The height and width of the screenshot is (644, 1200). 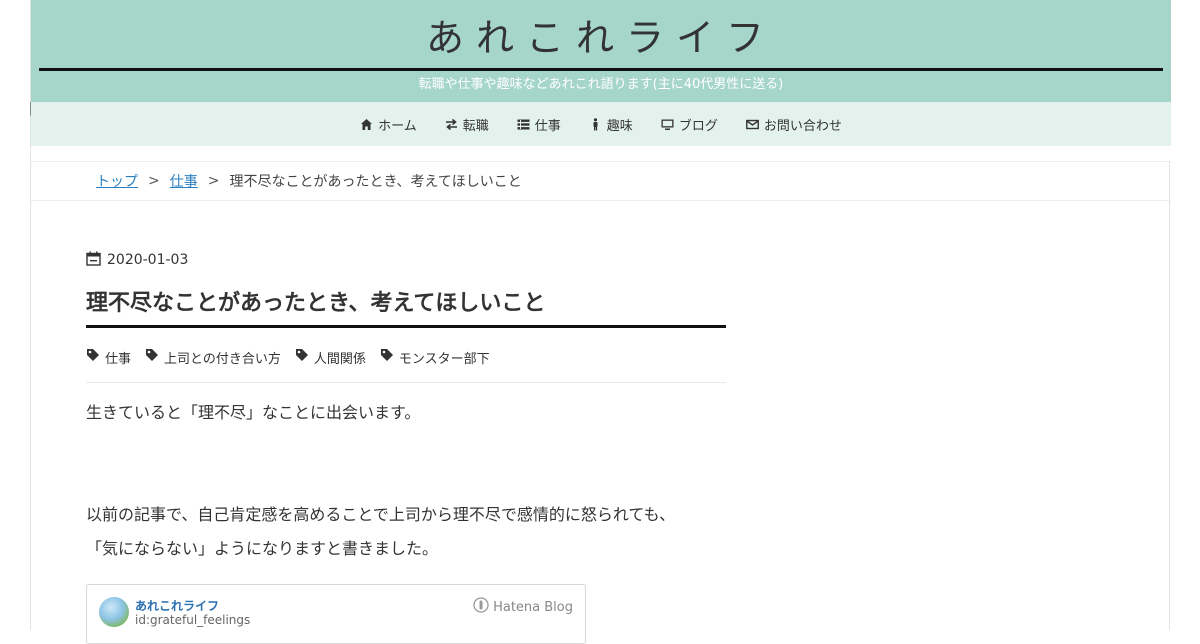 What do you see at coordinates (802, 126) in the screenshot?
I see `nav-label: お問い合わせ` at bounding box center [802, 126].